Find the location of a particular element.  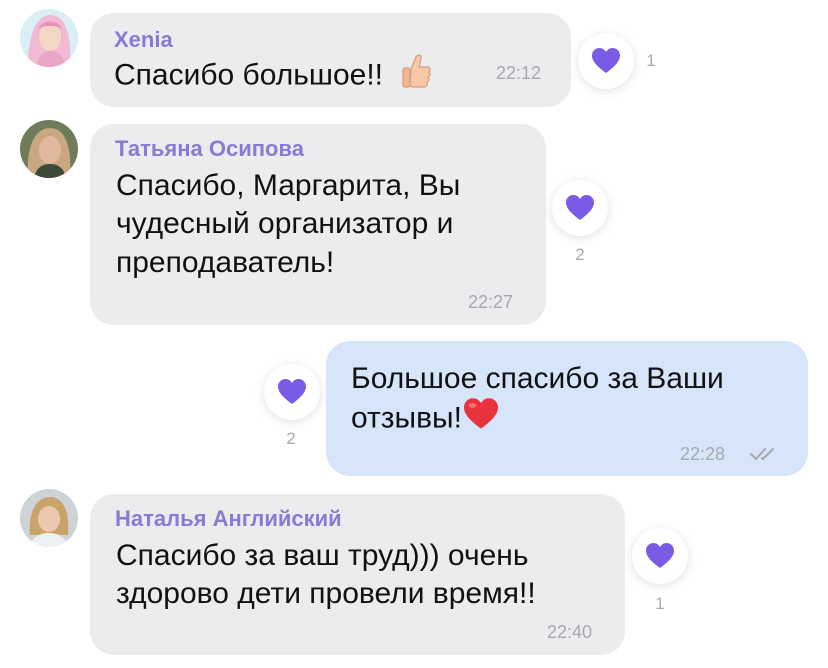

message-bubble-xenia: Xenia Спасибо большое!! 22:12 is located at coordinates (330, 60).